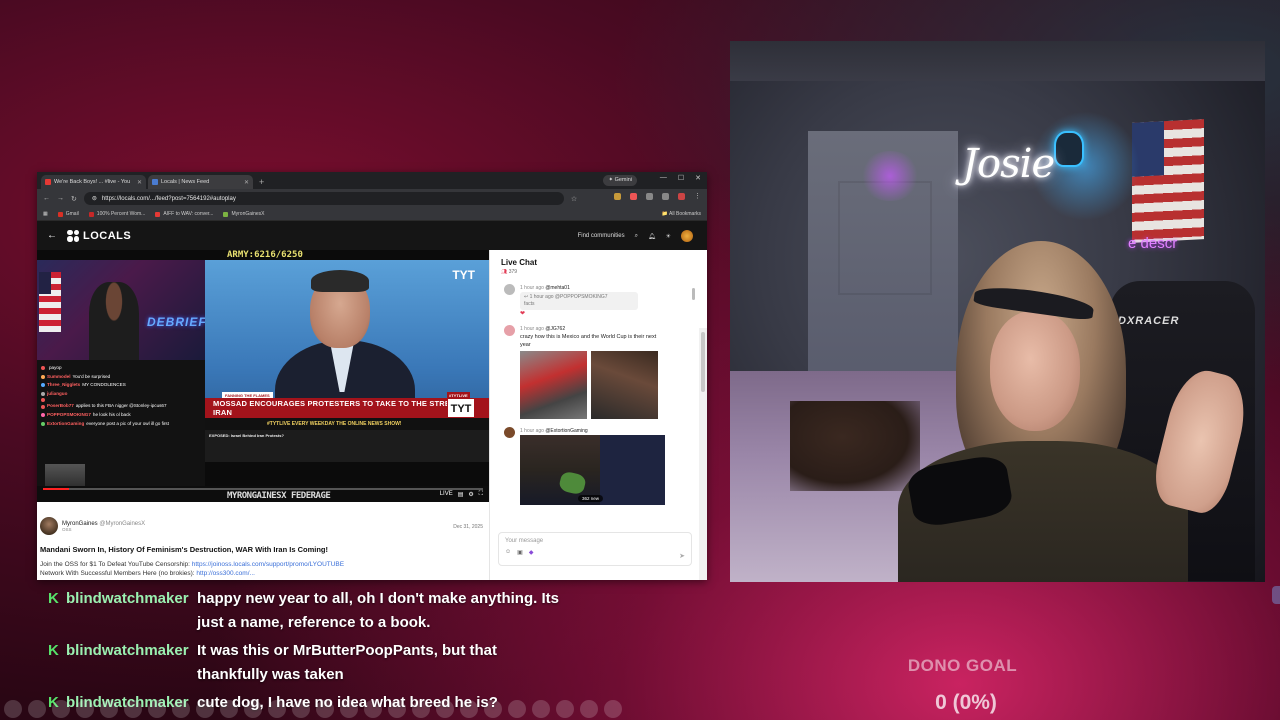 The width and height of the screenshot is (1280, 720). I want to click on bookmark-icon, so click(158, 214).